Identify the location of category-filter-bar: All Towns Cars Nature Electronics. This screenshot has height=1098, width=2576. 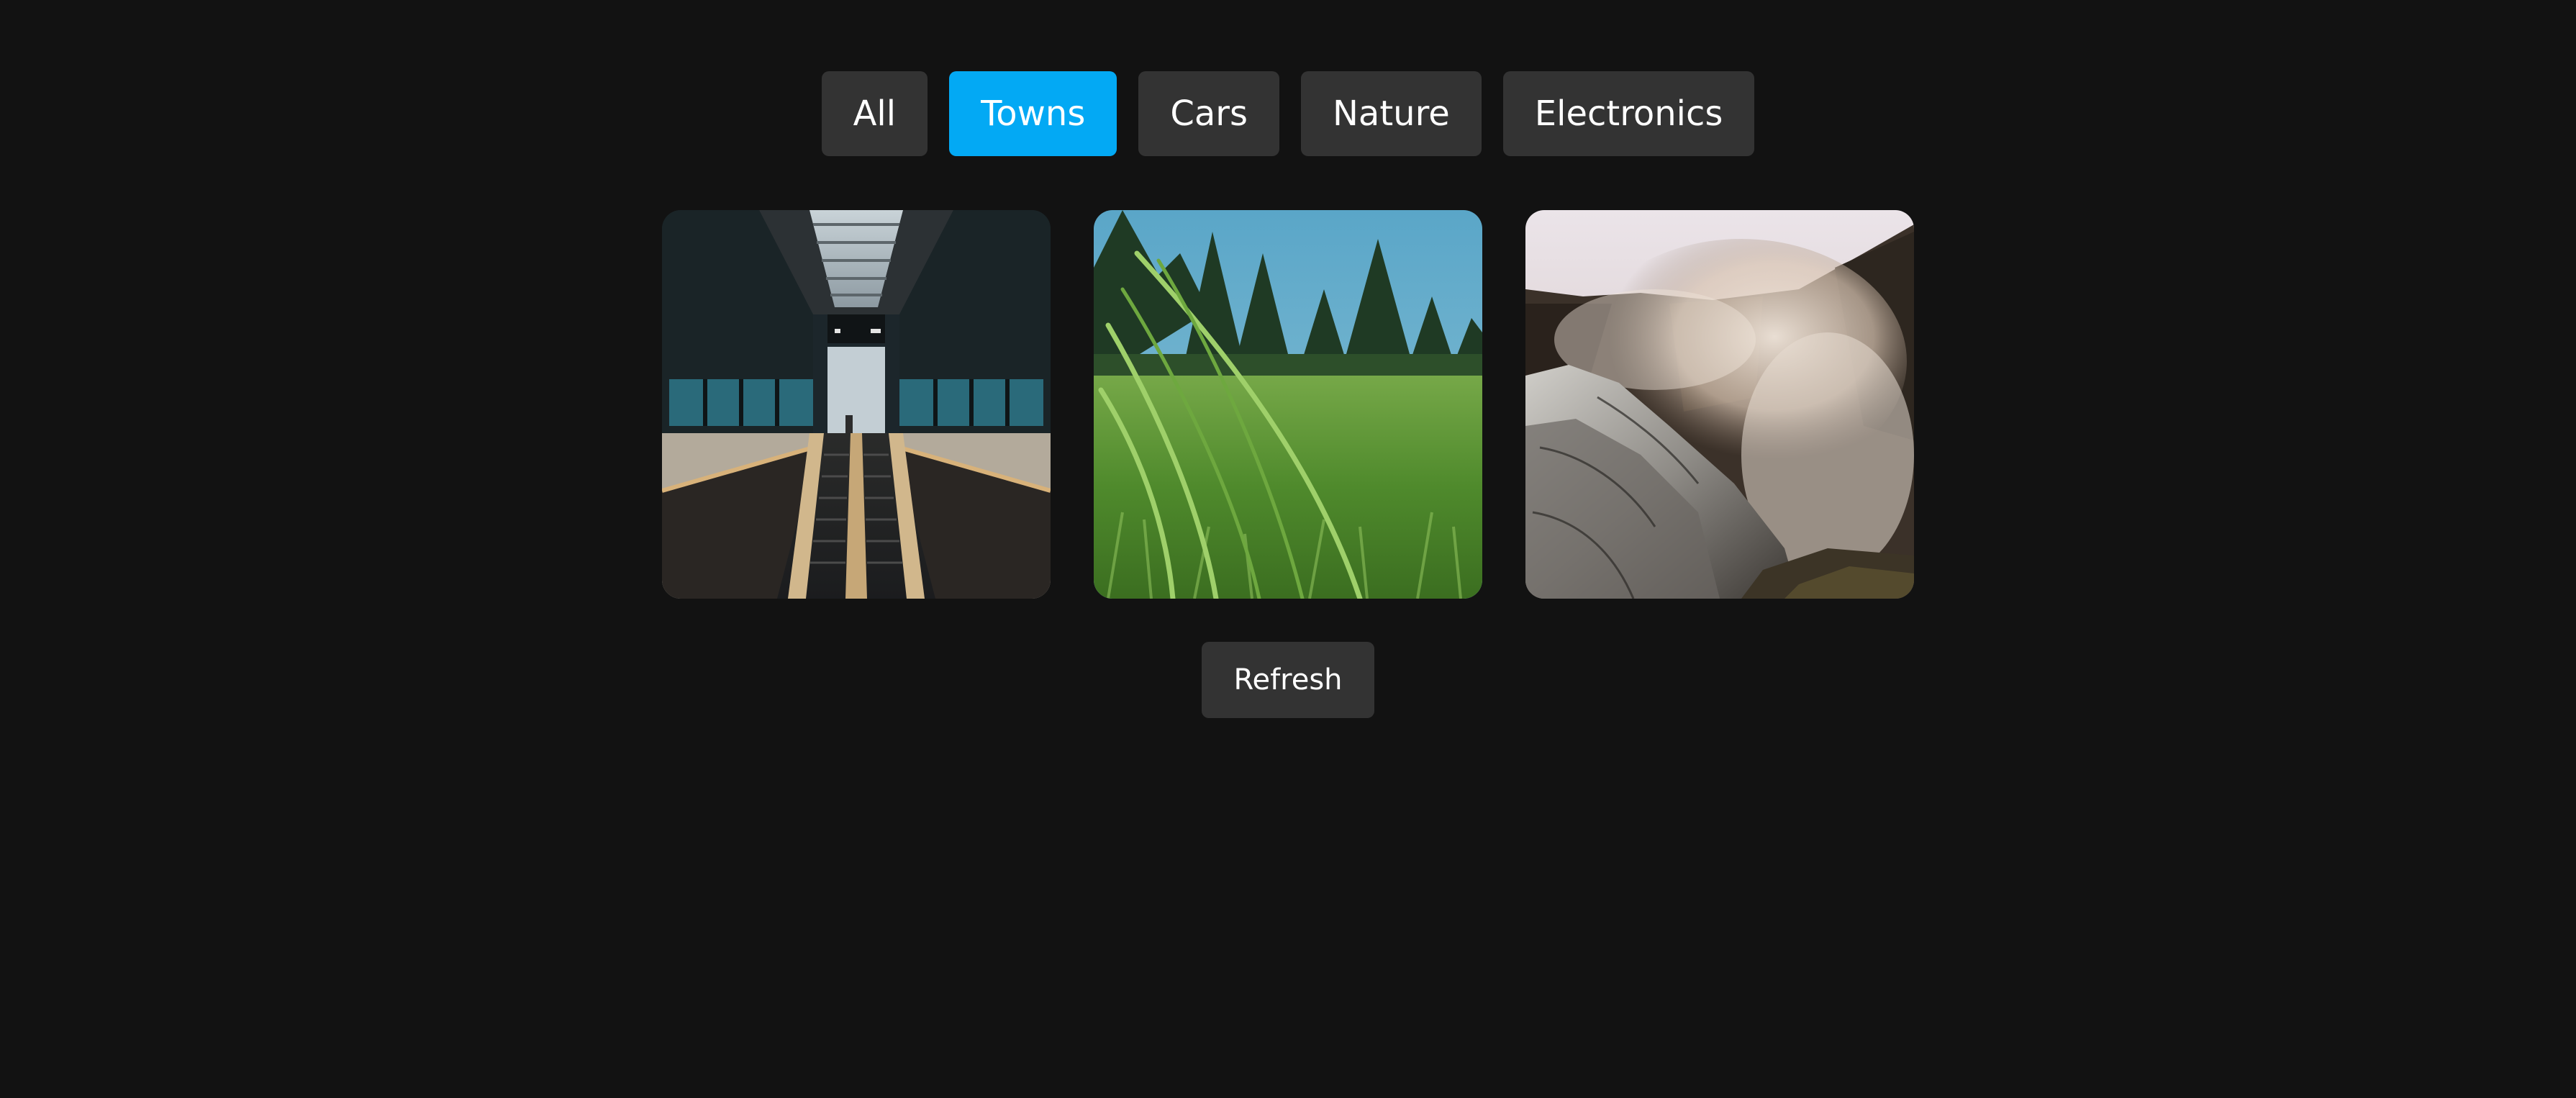
(1288, 113).